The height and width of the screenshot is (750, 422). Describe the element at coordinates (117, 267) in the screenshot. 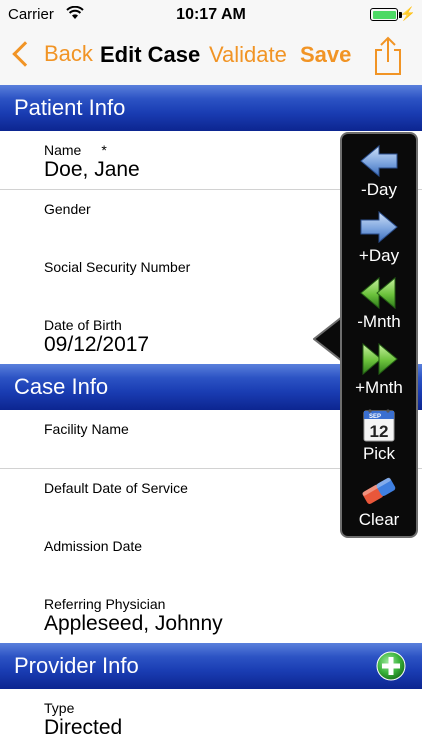

I see `field-label: Social Security Number` at that location.